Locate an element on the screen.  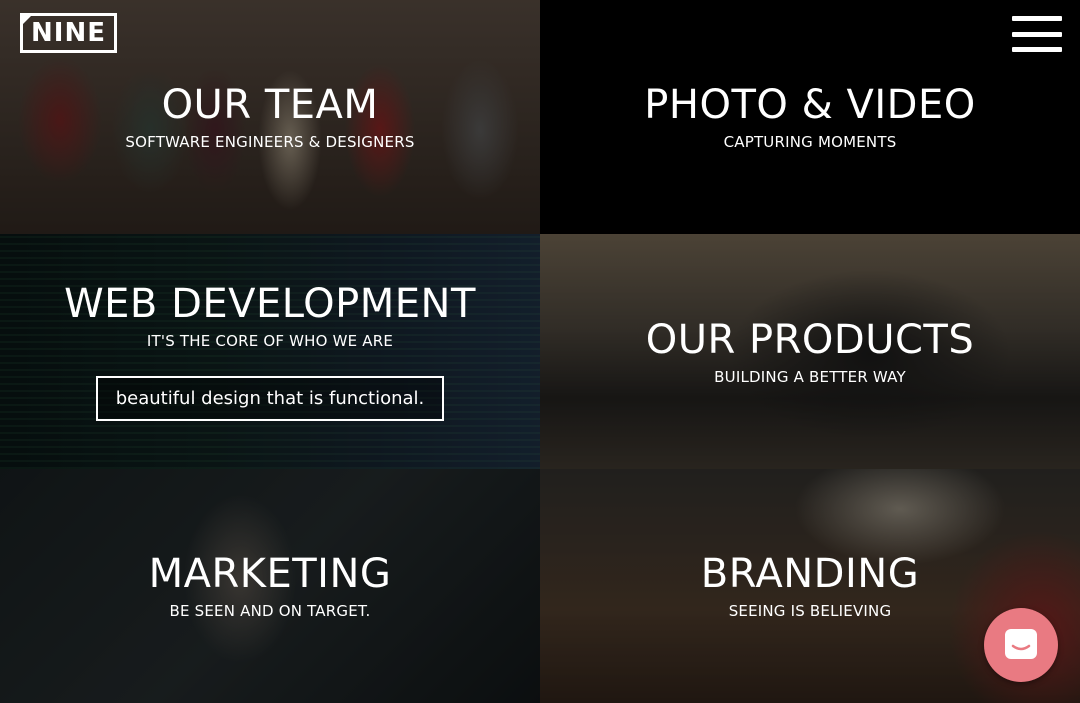
chat-bubble-icon is located at coordinates (1021, 644).